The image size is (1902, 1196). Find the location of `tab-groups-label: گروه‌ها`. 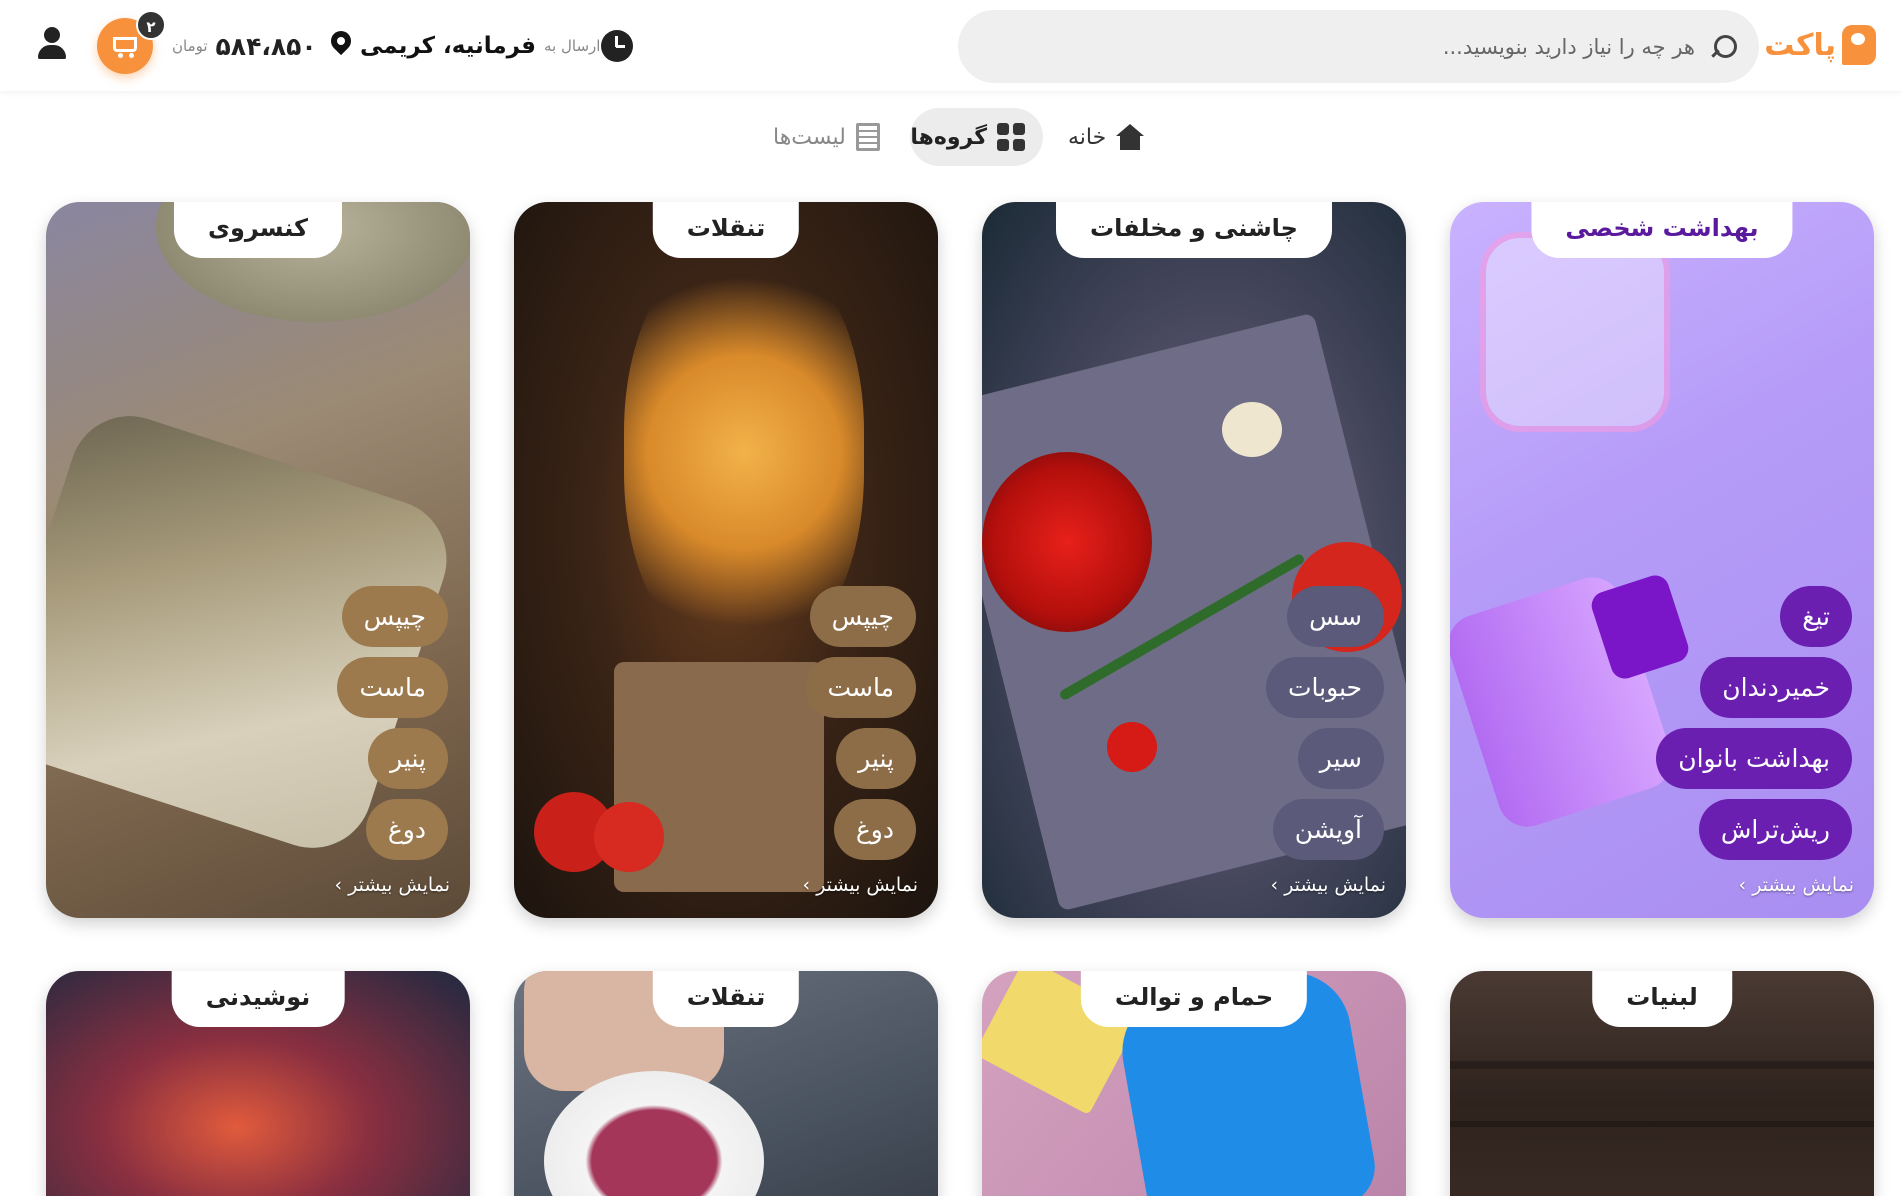

tab-groups-label: گروه‌ها is located at coordinates (948, 137).